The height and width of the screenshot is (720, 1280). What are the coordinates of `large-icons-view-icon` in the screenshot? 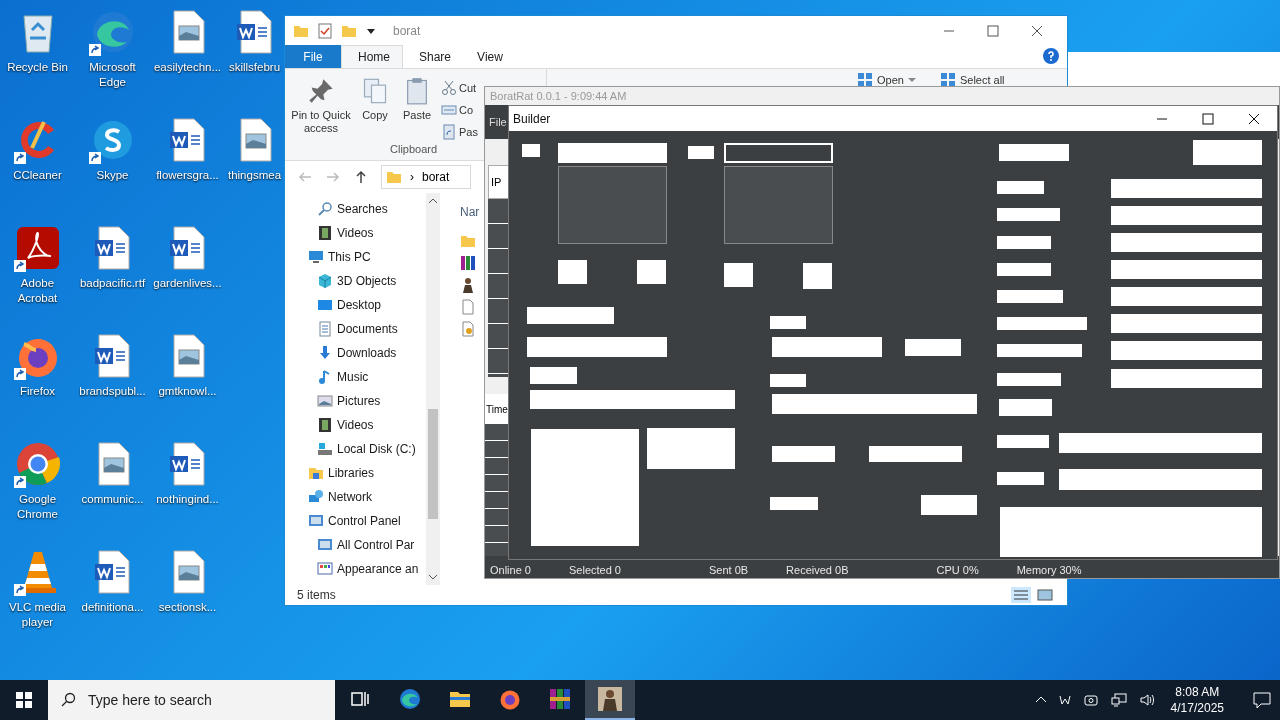 It's located at (1045, 595).